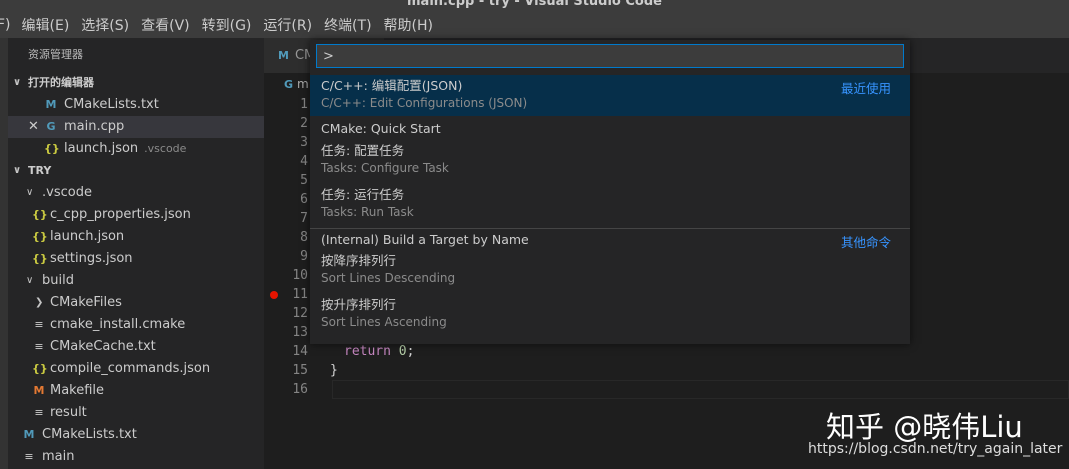 The height and width of the screenshot is (469, 1069). Describe the element at coordinates (935, 449) in the screenshot. I see `watermark-url: https://blog.csdn.net/try_again_later` at that location.